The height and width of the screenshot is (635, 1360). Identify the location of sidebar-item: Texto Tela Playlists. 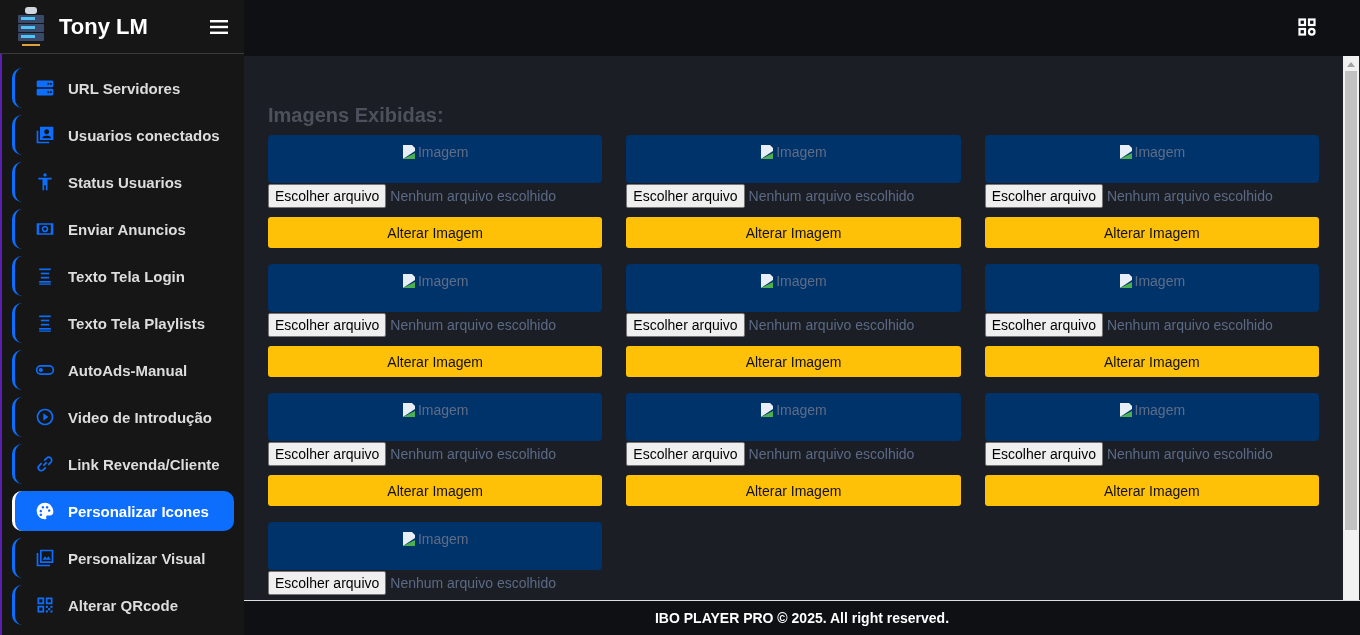
(123, 323).